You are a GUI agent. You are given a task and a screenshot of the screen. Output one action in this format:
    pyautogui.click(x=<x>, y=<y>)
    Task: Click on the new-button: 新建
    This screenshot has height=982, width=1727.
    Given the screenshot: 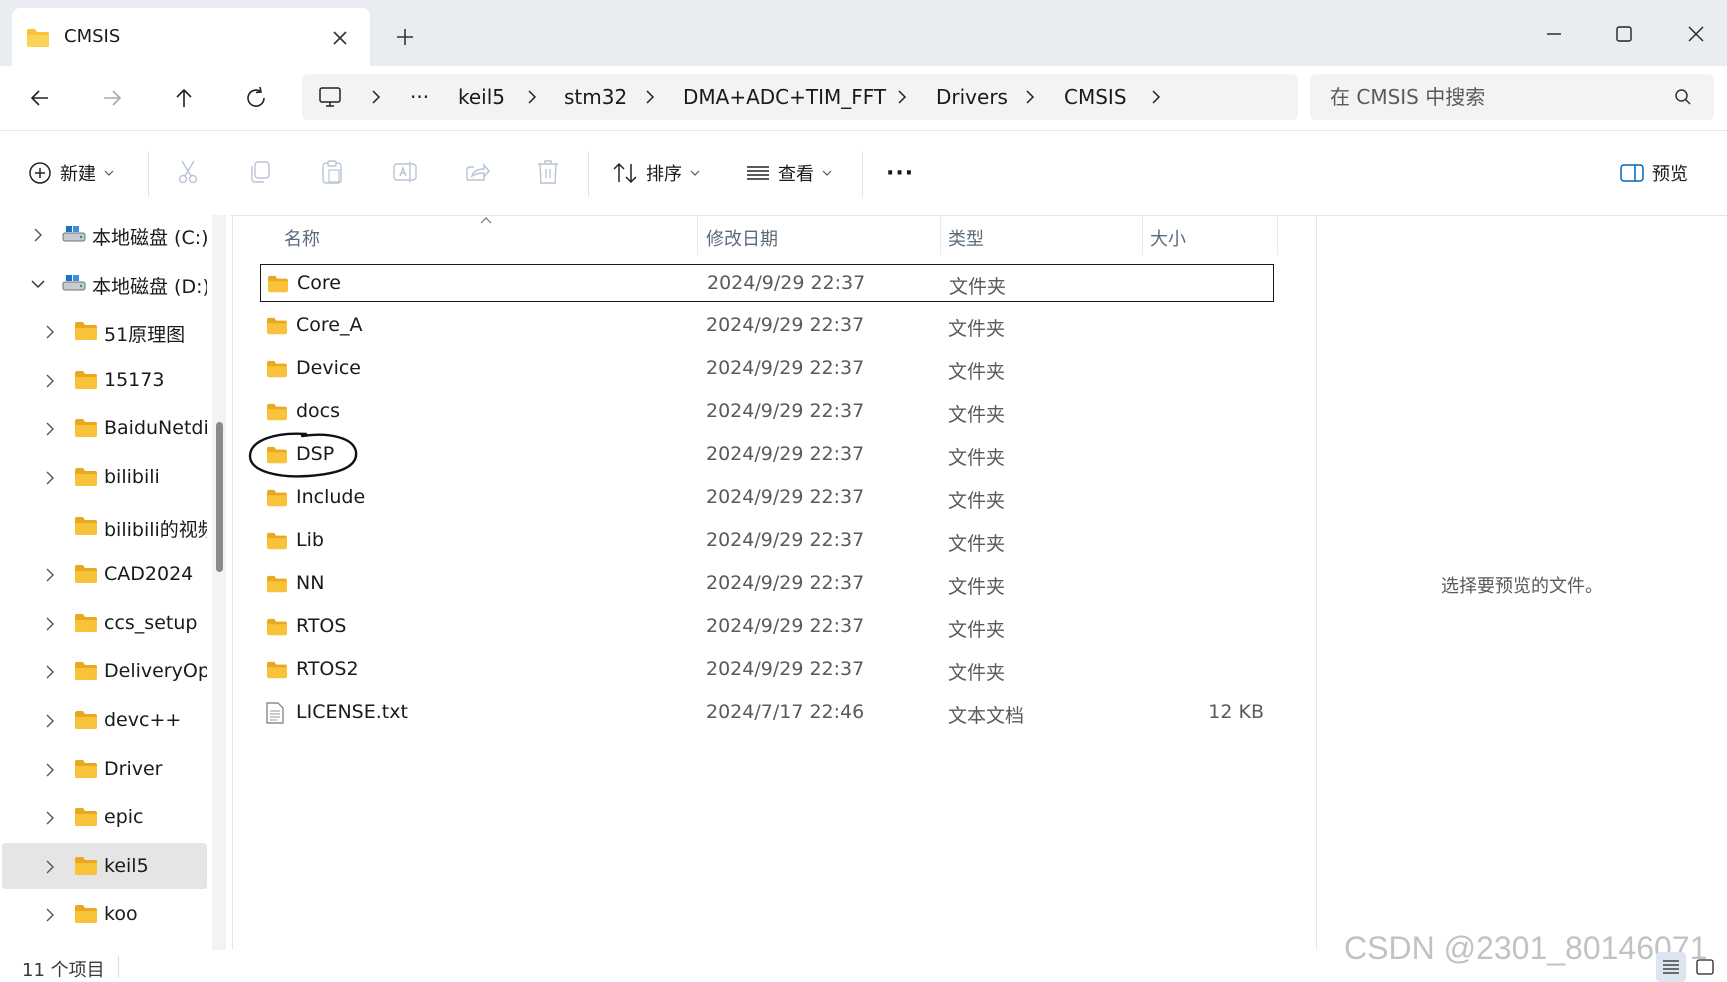 What is the action you would take?
    pyautogui.click(x=71, y=173)
    